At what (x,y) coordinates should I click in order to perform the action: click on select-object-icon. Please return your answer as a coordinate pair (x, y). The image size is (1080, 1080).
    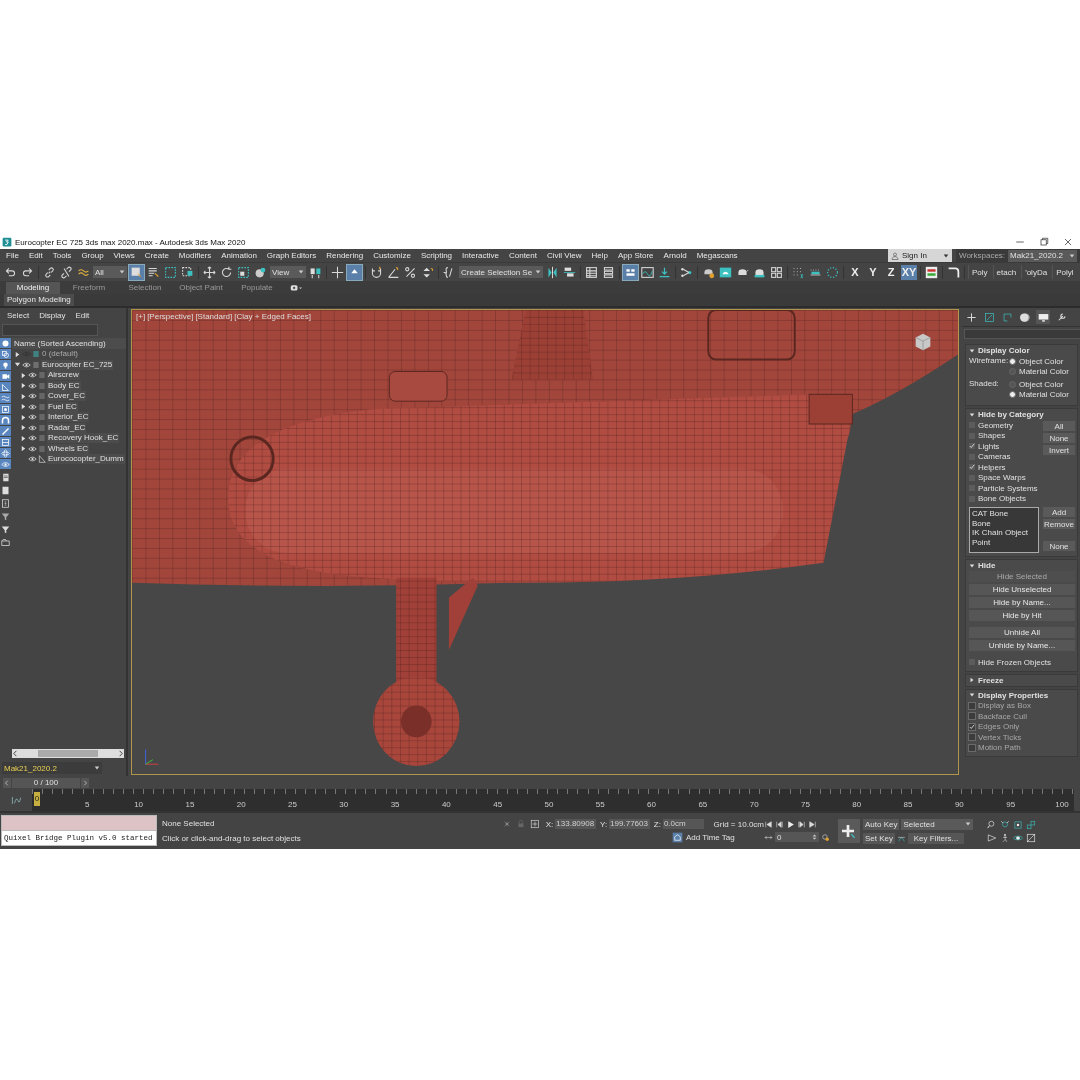
    Looking at the image, I should click on (136, 272).